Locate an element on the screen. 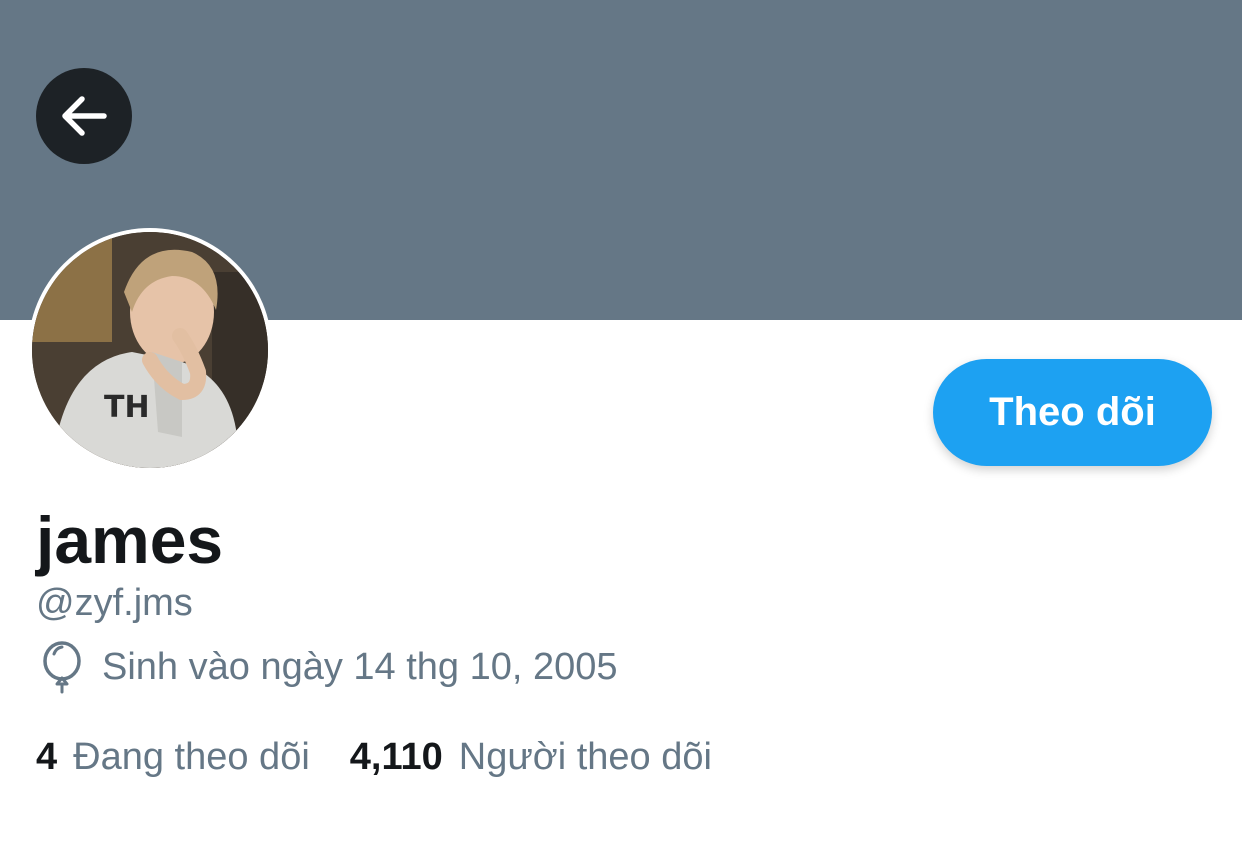 The width and height of the screenshot is (1242, 865). balloon-icon is located at coordinates (62, 667).